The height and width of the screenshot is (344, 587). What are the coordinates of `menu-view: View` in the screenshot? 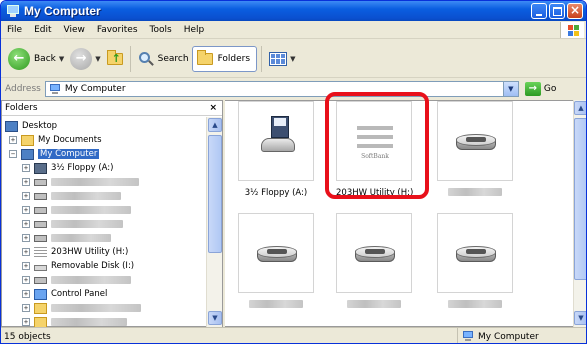 It's located at (74, 30).